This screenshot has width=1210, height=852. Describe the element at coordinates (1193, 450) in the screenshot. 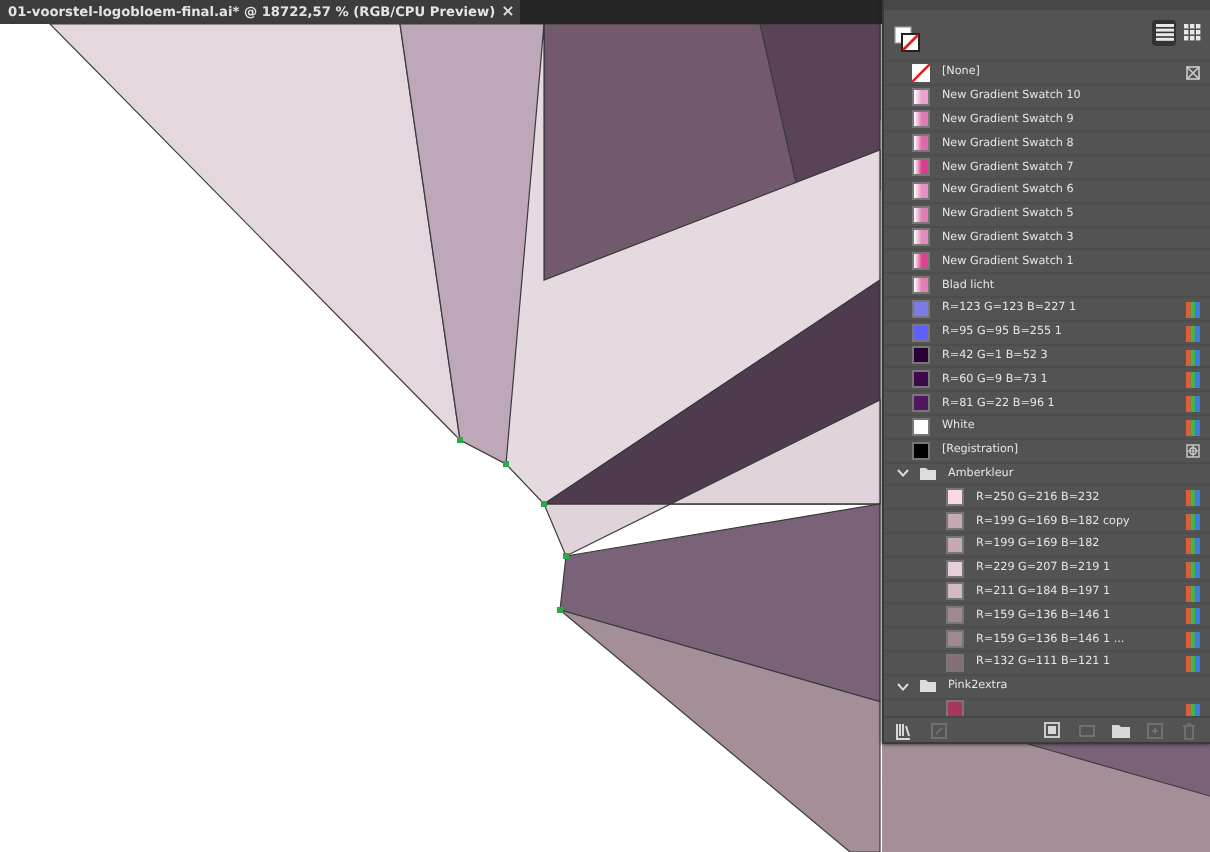

I see `registration-icon` at that location.